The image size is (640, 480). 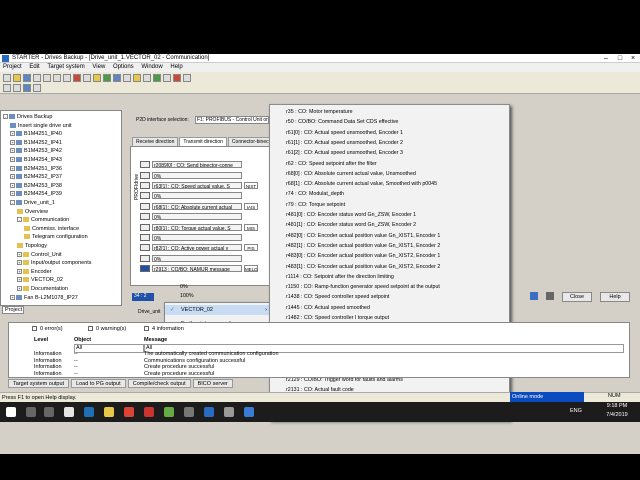 What do you see at coordinates (98, 383) in the screenshot?
I see `tab-load-to-pg-output: Load to PG output` at bounding box center [98, 383].